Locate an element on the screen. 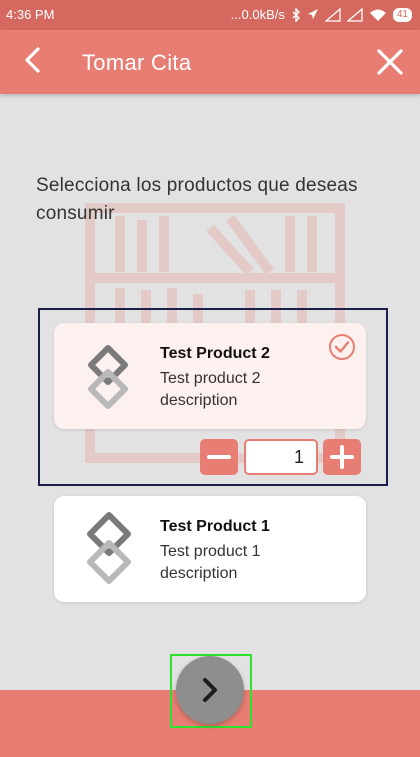  quantity-input is located at coordinates (281, 457).